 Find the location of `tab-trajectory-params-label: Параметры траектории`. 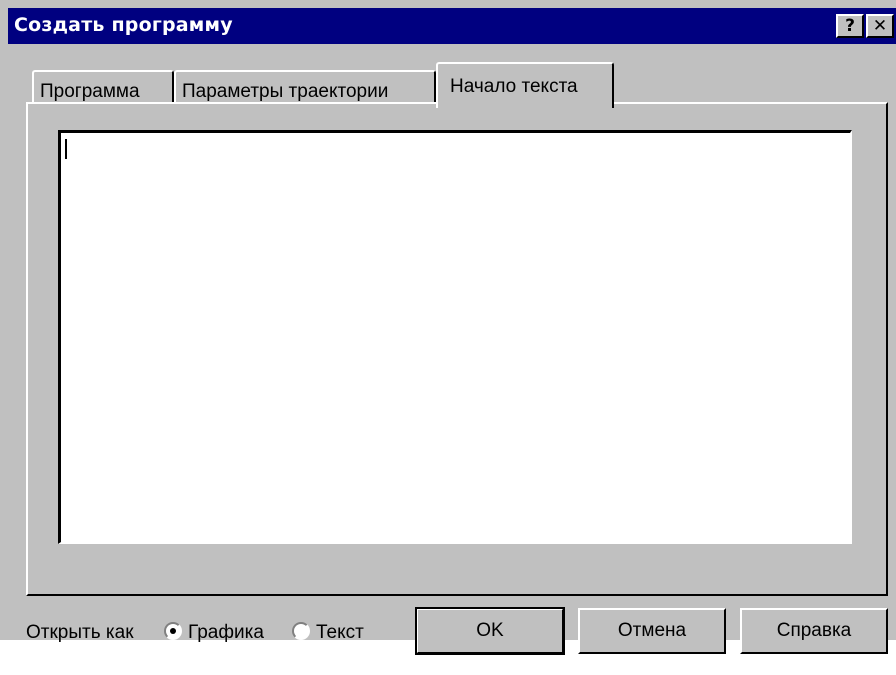

tab-trajectory-params-label: Параметры траектории is located at coordinates (285, 91).